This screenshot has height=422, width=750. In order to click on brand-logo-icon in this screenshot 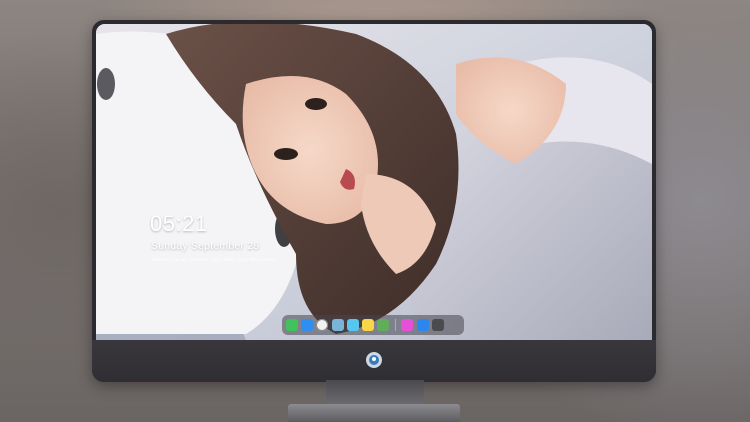, I will do `click(374, 360)`.